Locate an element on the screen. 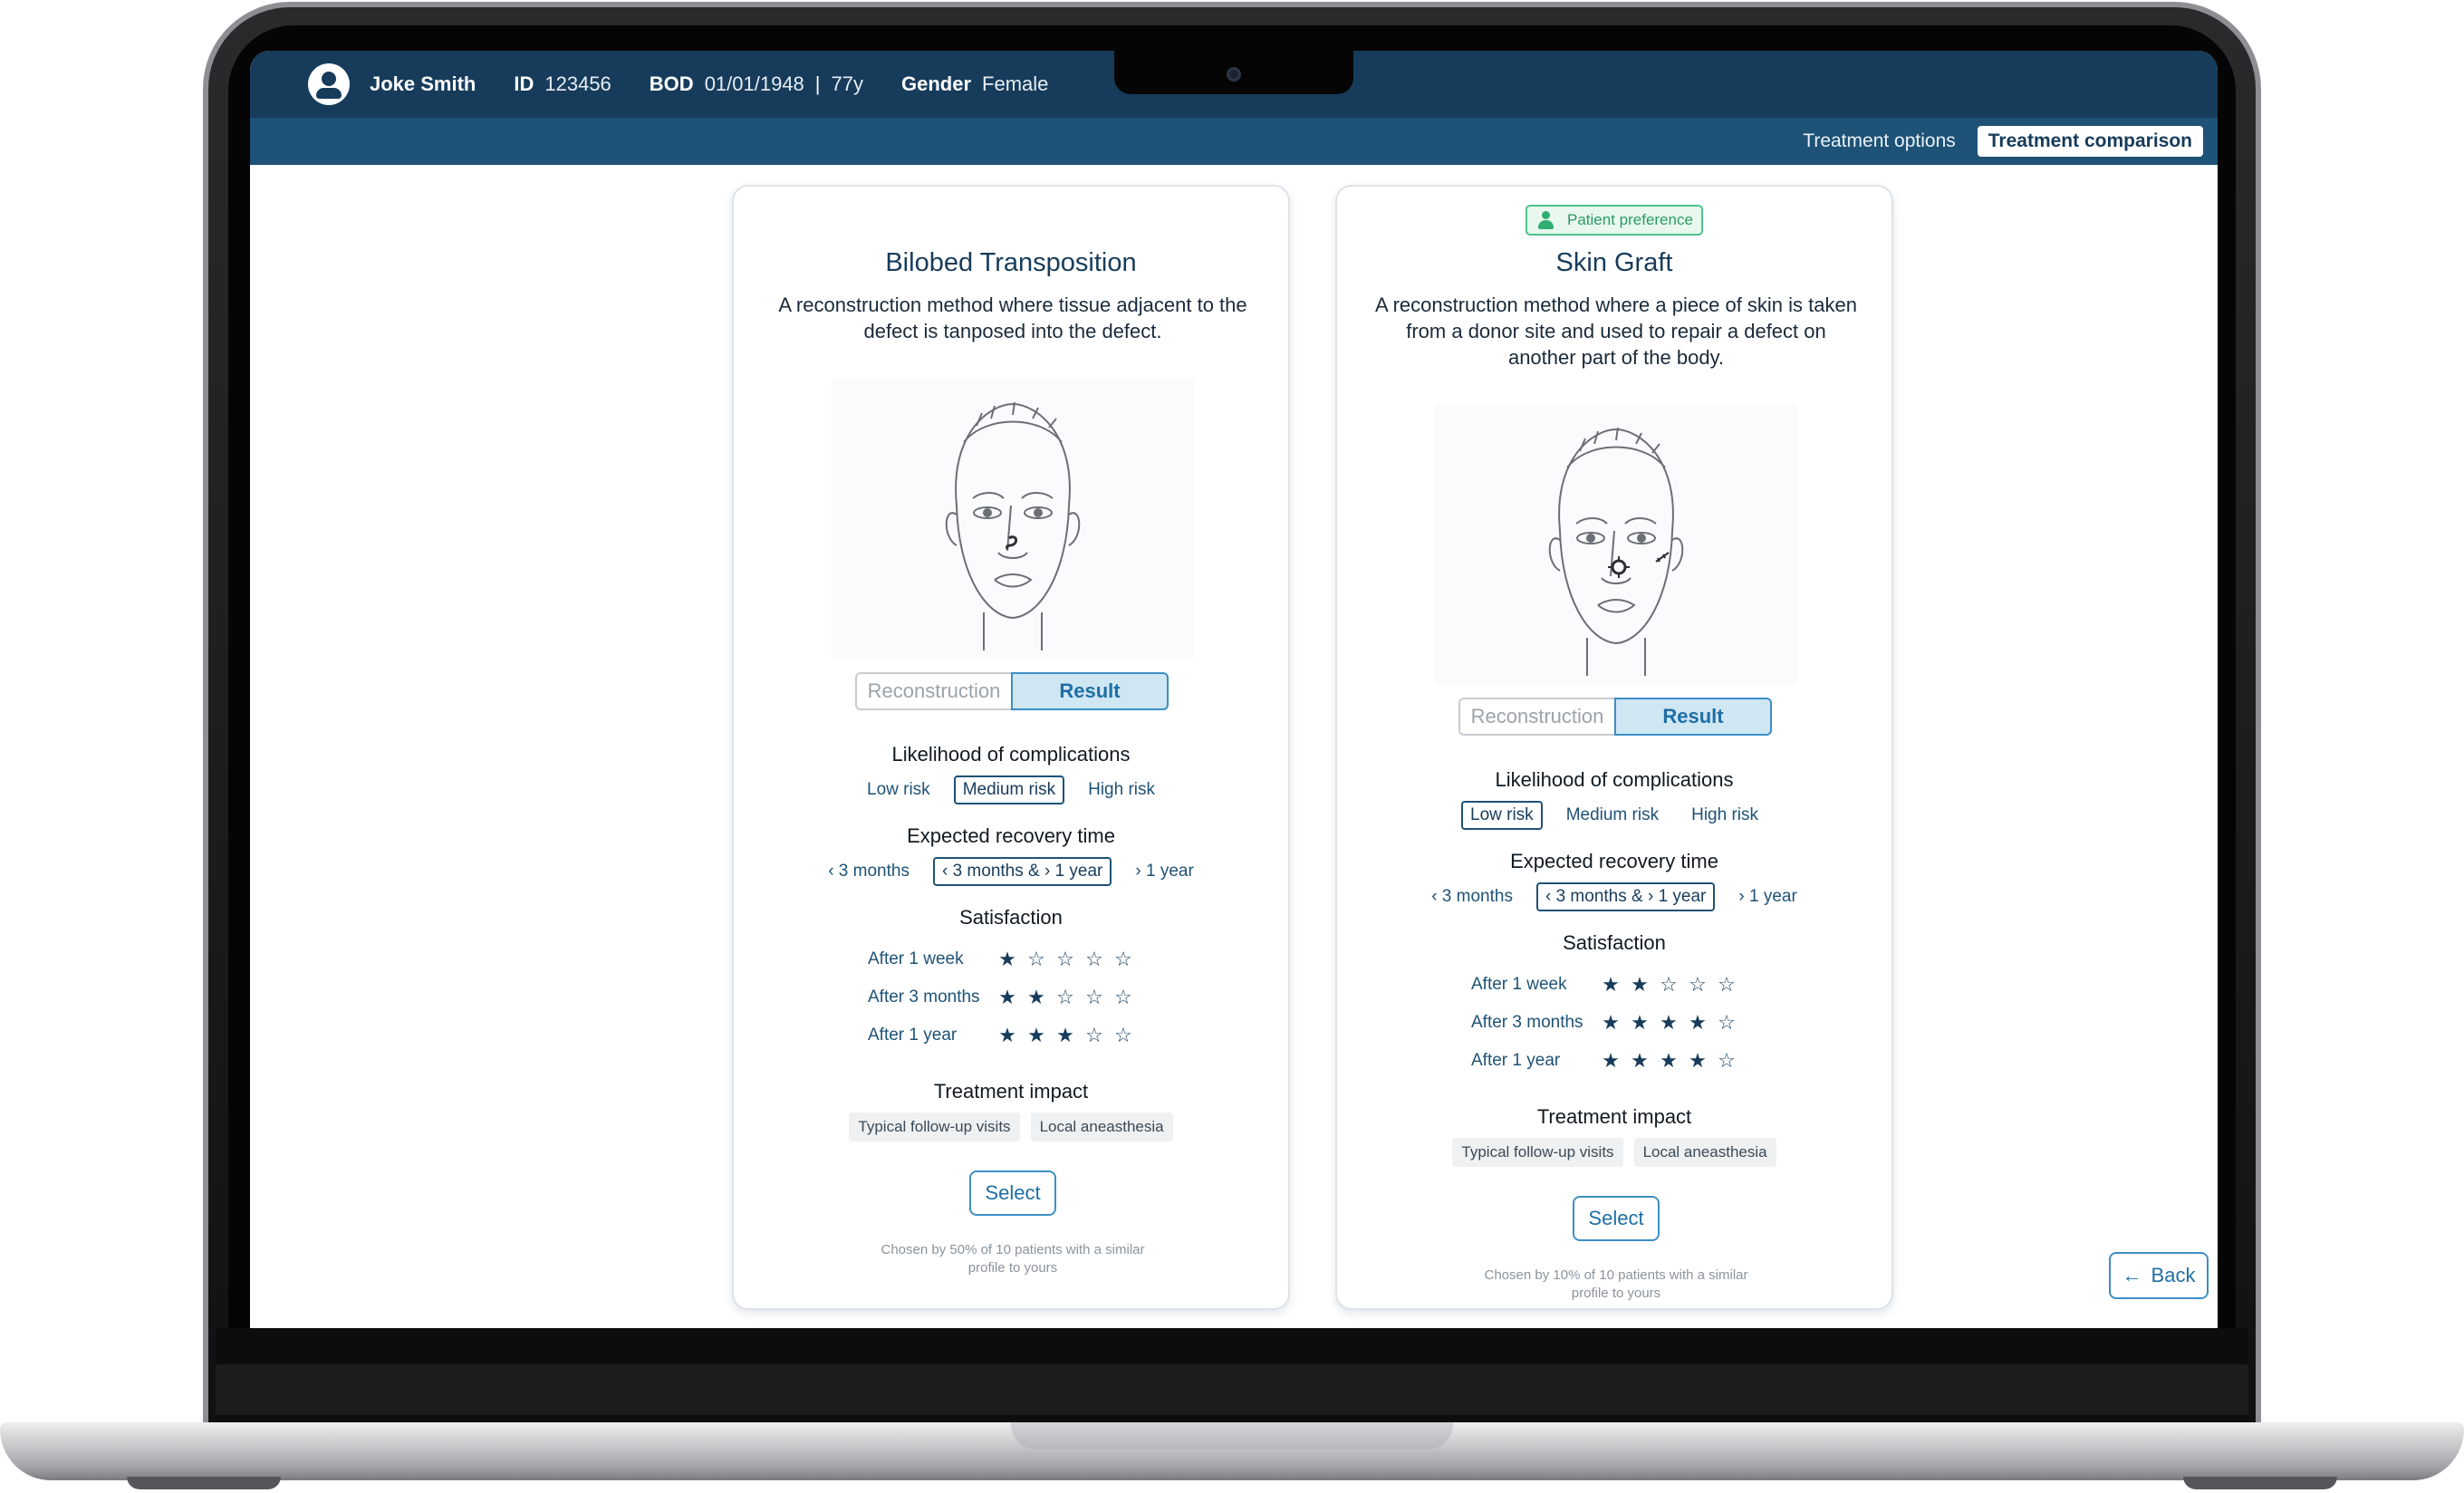  satisfaction-row: After 1 week ★ ★ ☆ ☆ ☆ is located at coordinates (1625, 984).